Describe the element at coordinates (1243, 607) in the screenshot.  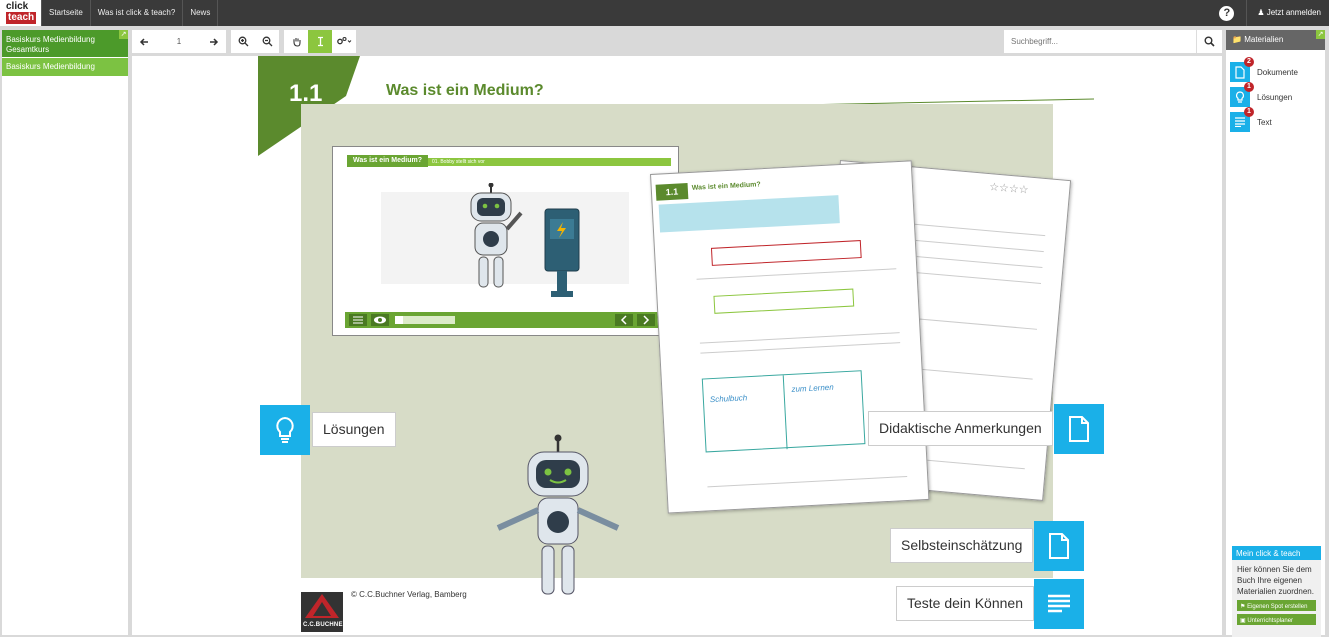
I see `flag-icon: ⚑` at that location.